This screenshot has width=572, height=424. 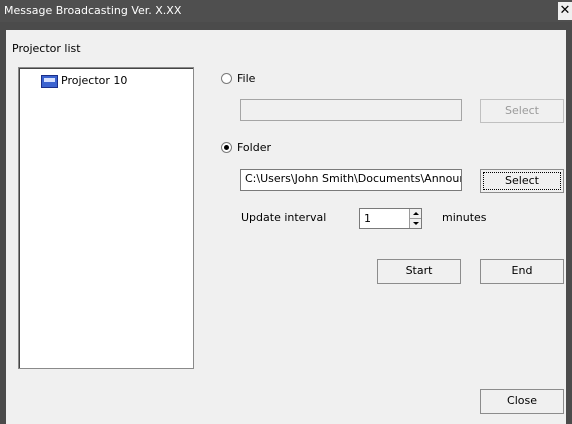 I want to click on file-path-field, so click(x=351, y=110).